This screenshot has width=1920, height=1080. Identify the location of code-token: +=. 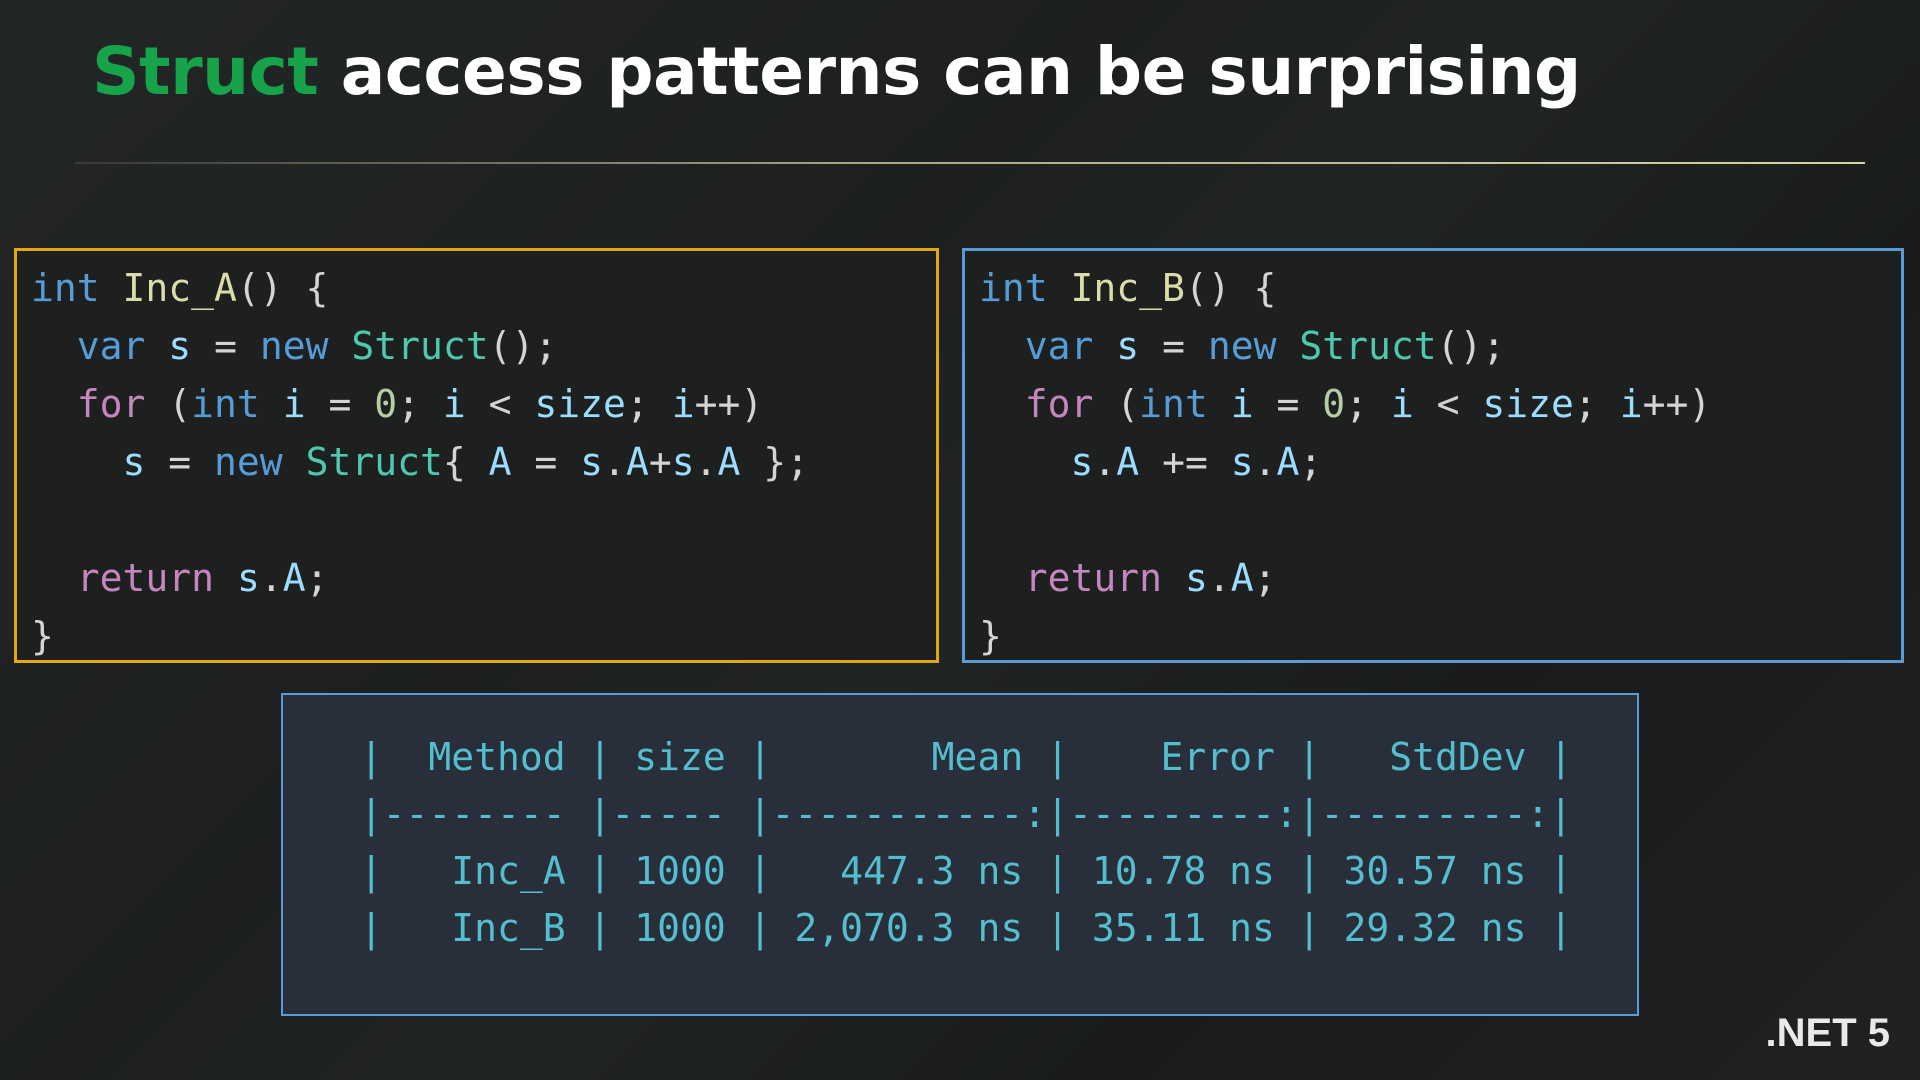
(1185, 462).